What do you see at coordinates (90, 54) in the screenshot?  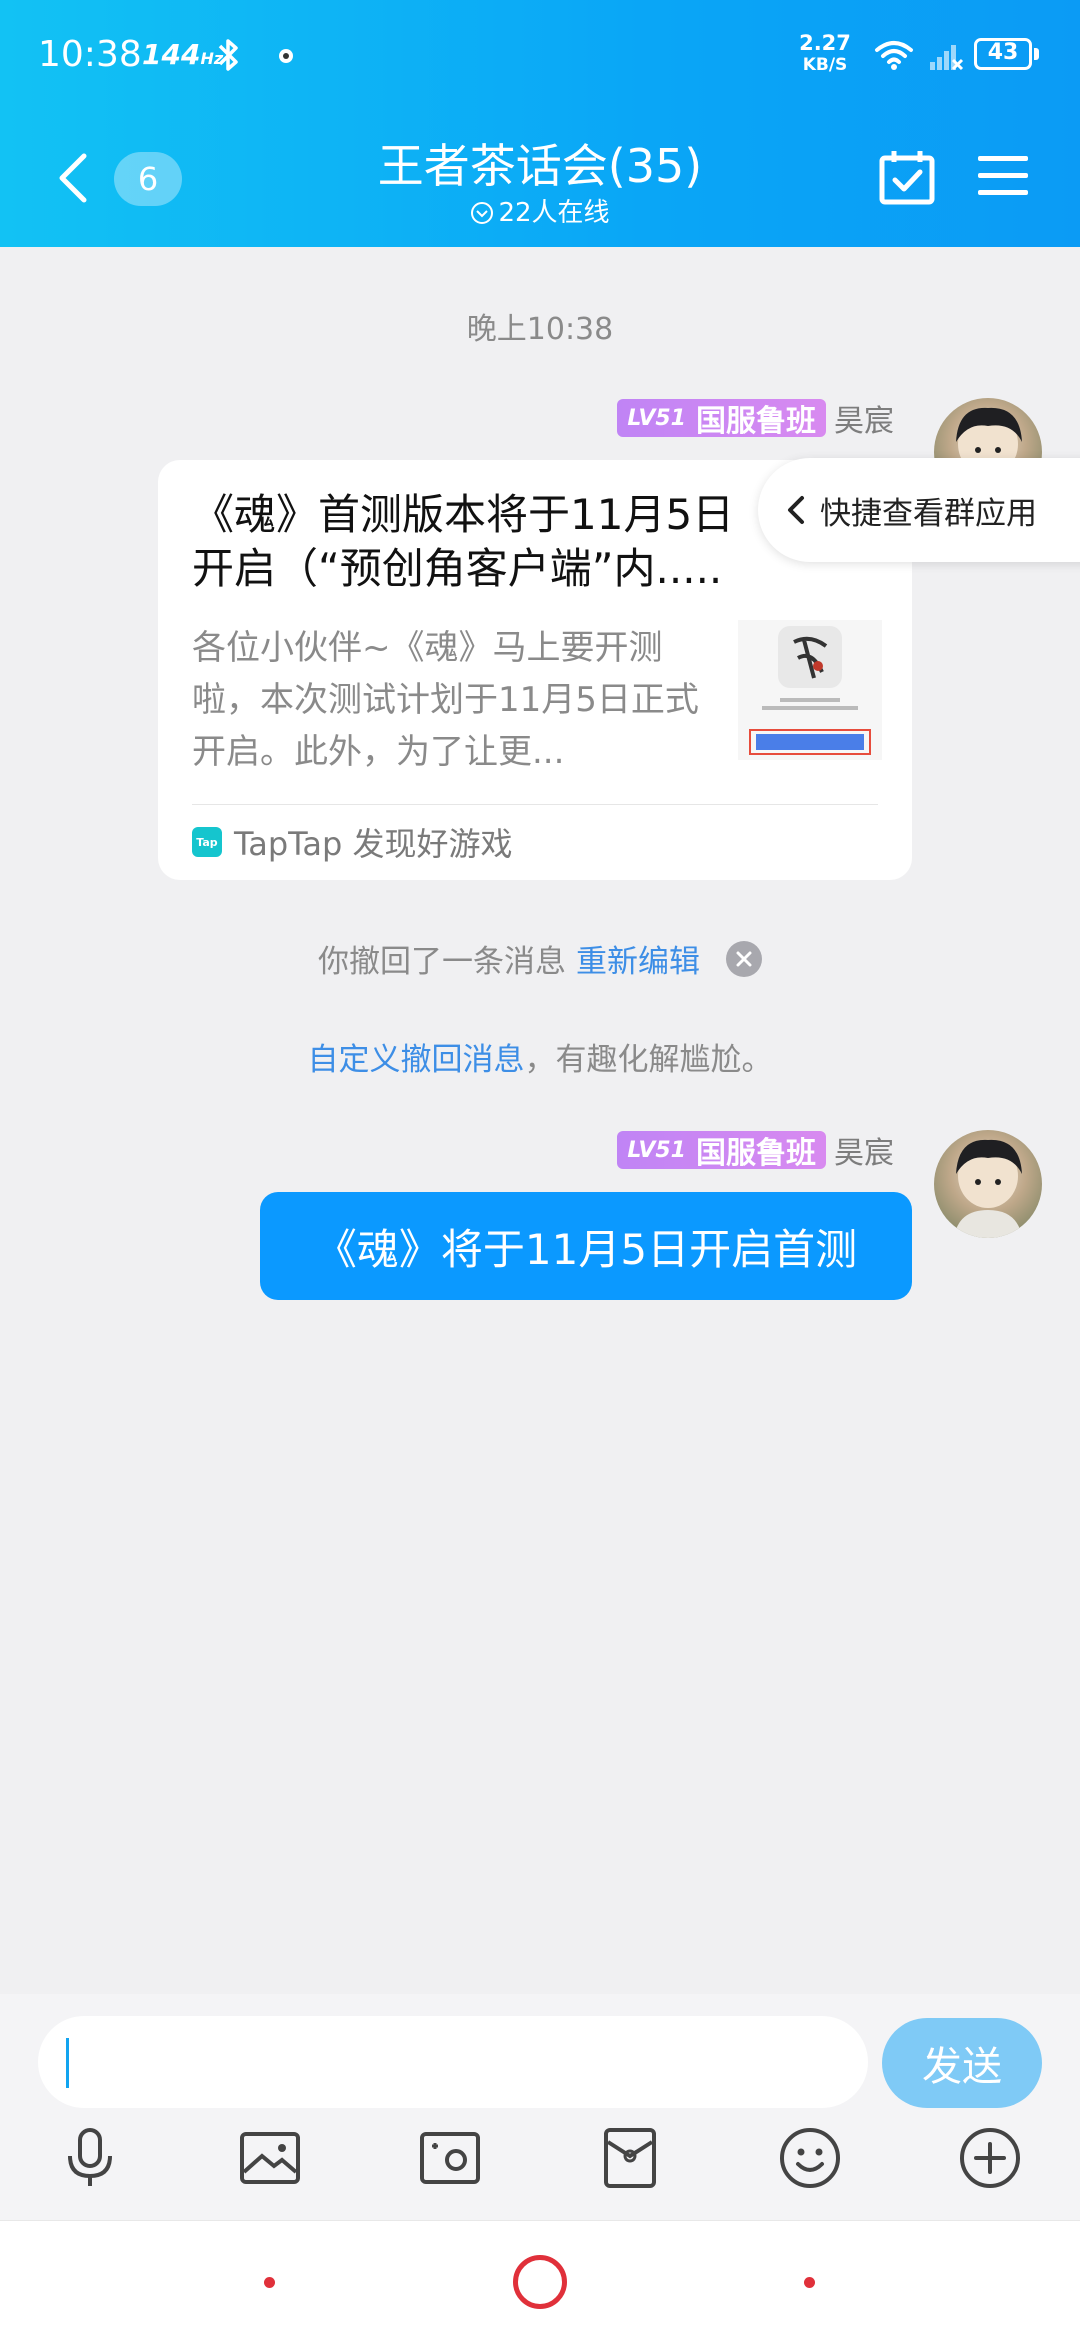 I see `status-time: 10:38` at bounding box center [90, 54].